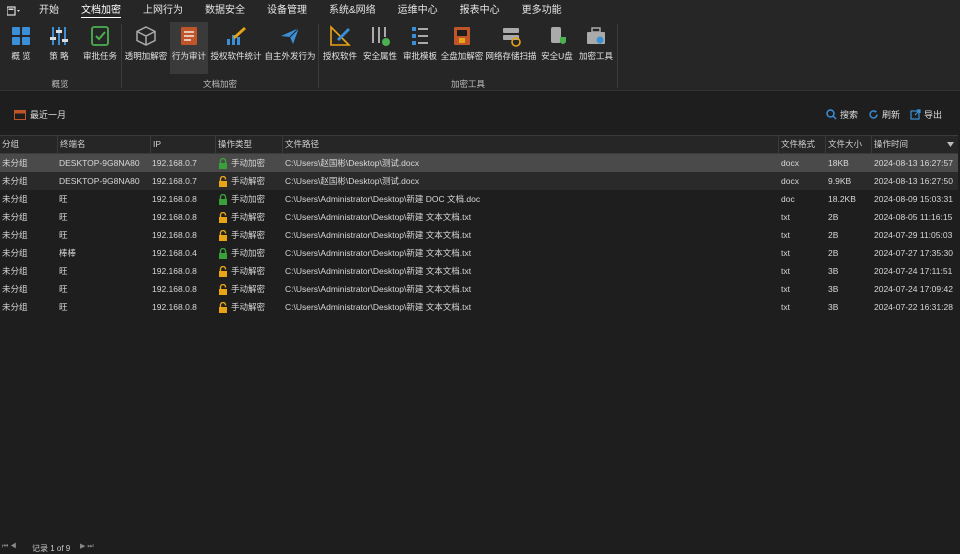  I want to click on menu-item: 数据安全, so click(225, 11).